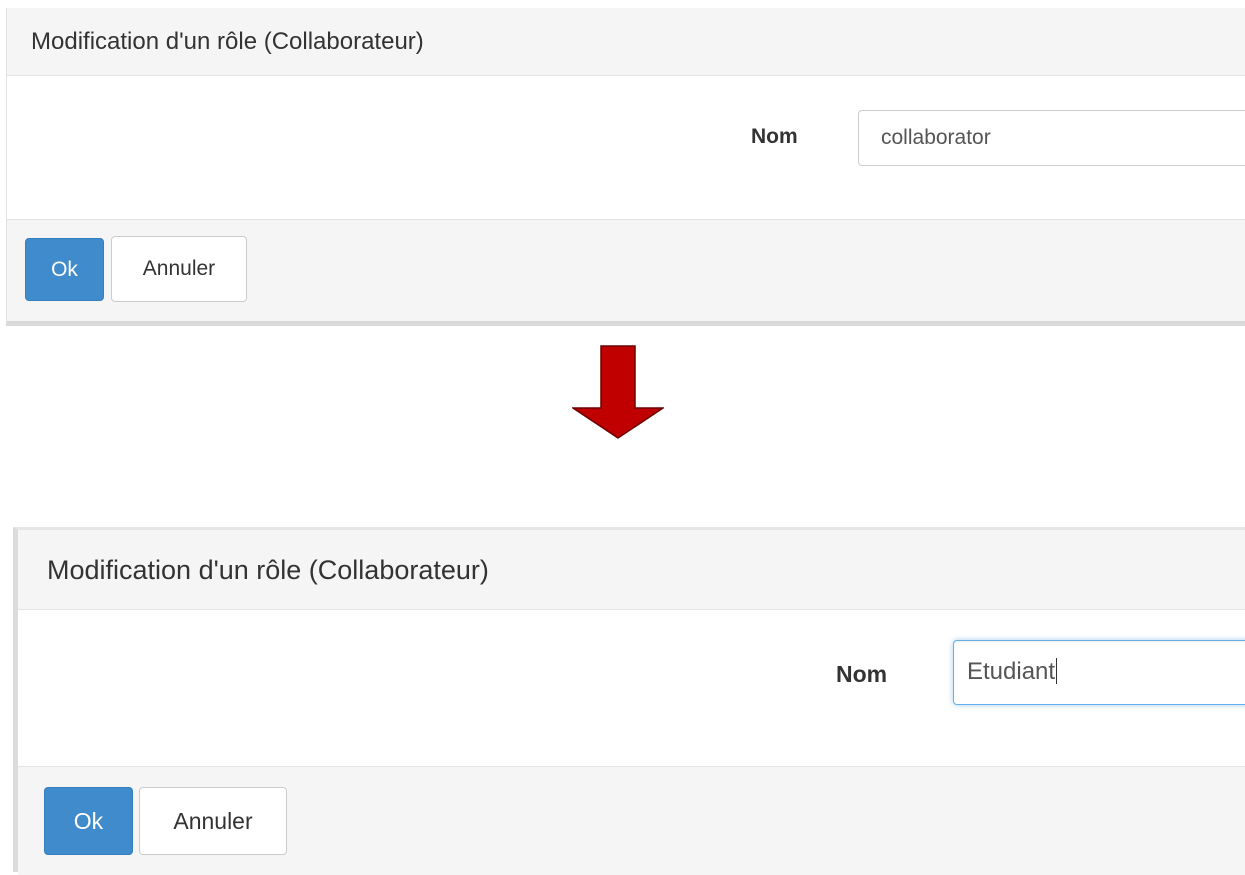 This screenshot has width=1245, height=875. What do you see at coordinates (1011, 671) in the screenshot?
I see `nom-input-value: Etudiant` at bounding box center [1011, 671].